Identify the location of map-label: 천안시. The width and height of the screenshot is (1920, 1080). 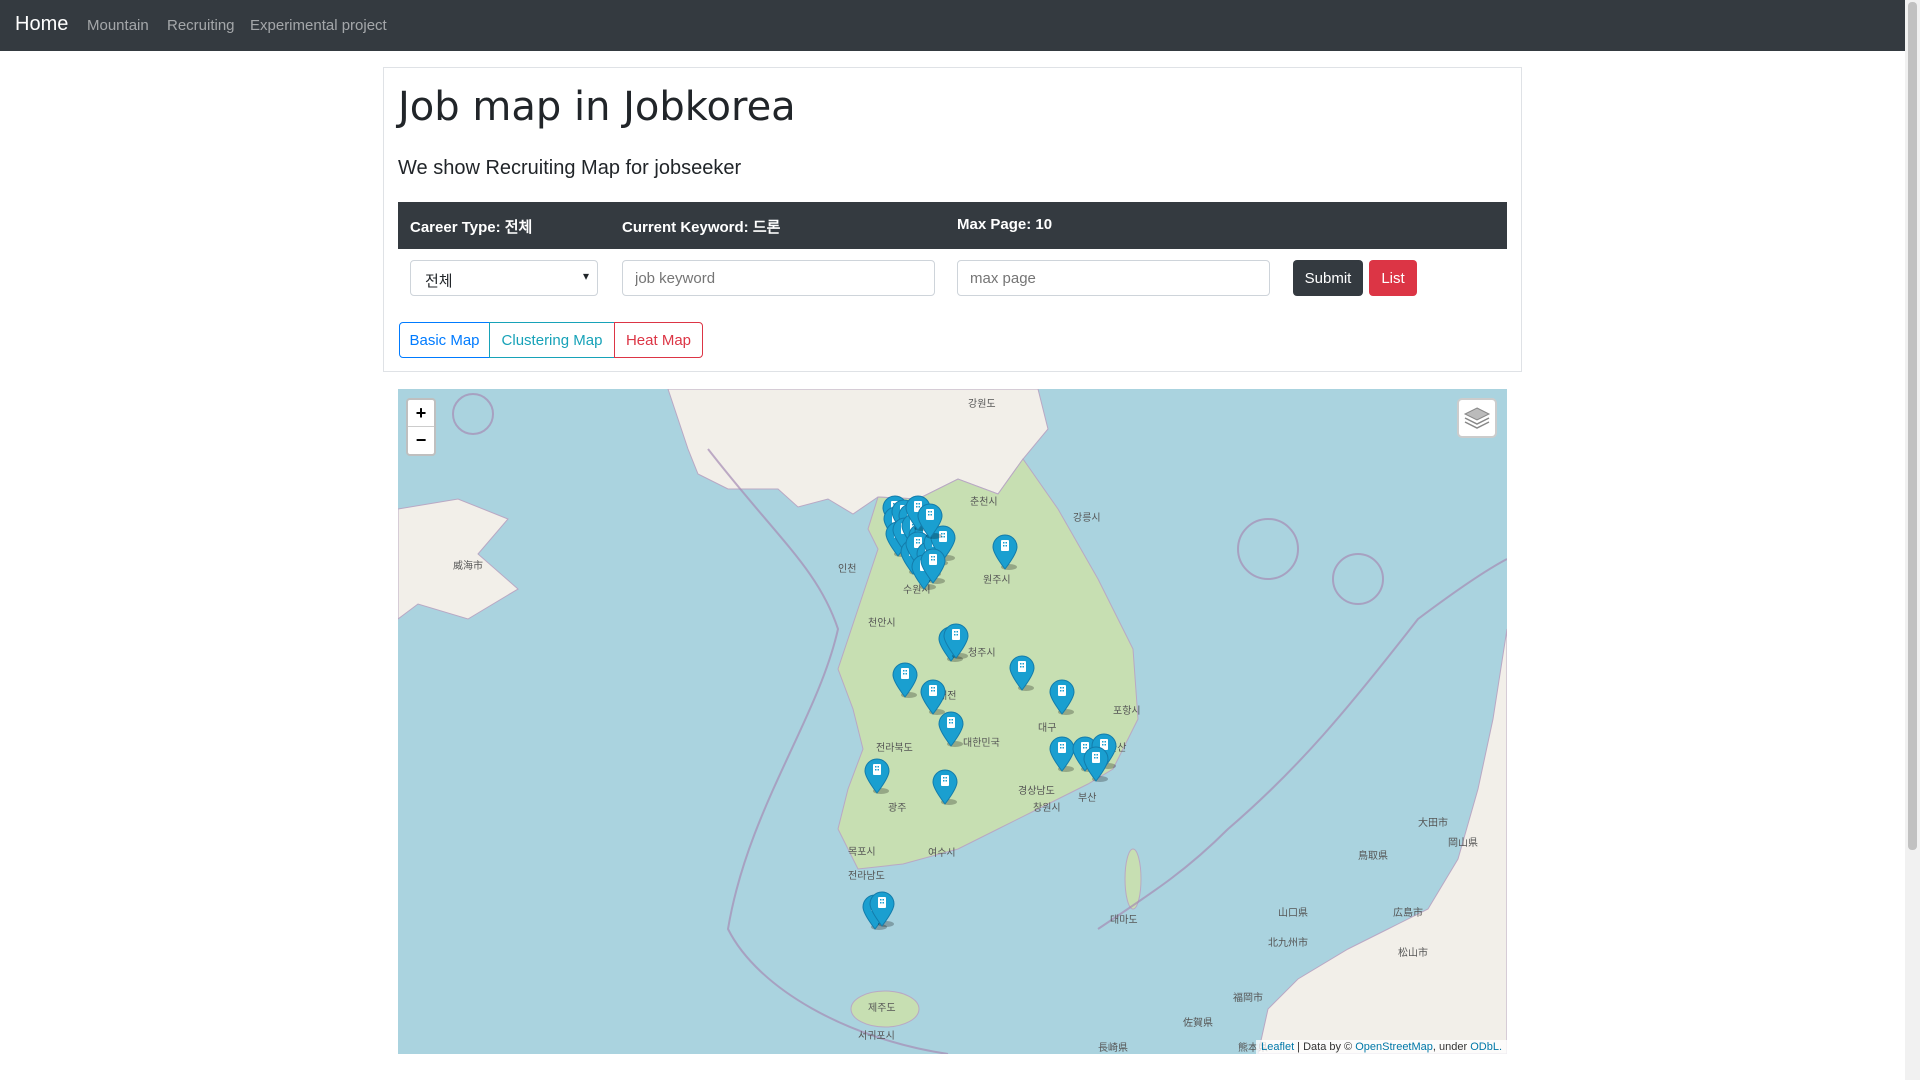
(882, 623).